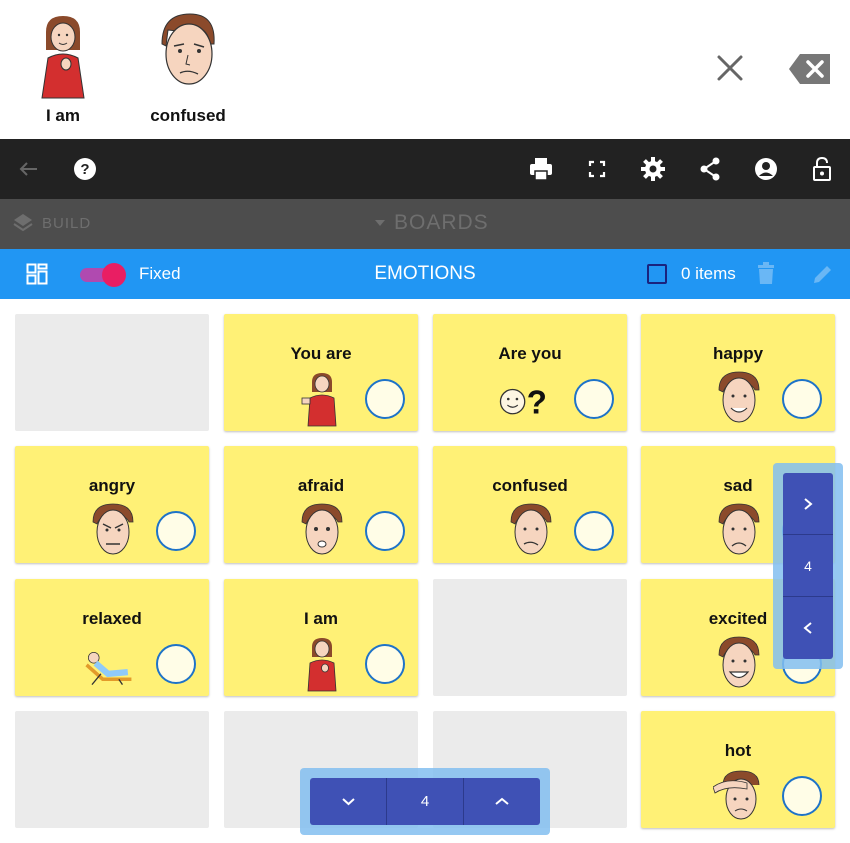 The width and height of the screenshot is (850, 843). Describe the element at coordinates (541, 169) in the screenshot. I see `print-icon` at that location.